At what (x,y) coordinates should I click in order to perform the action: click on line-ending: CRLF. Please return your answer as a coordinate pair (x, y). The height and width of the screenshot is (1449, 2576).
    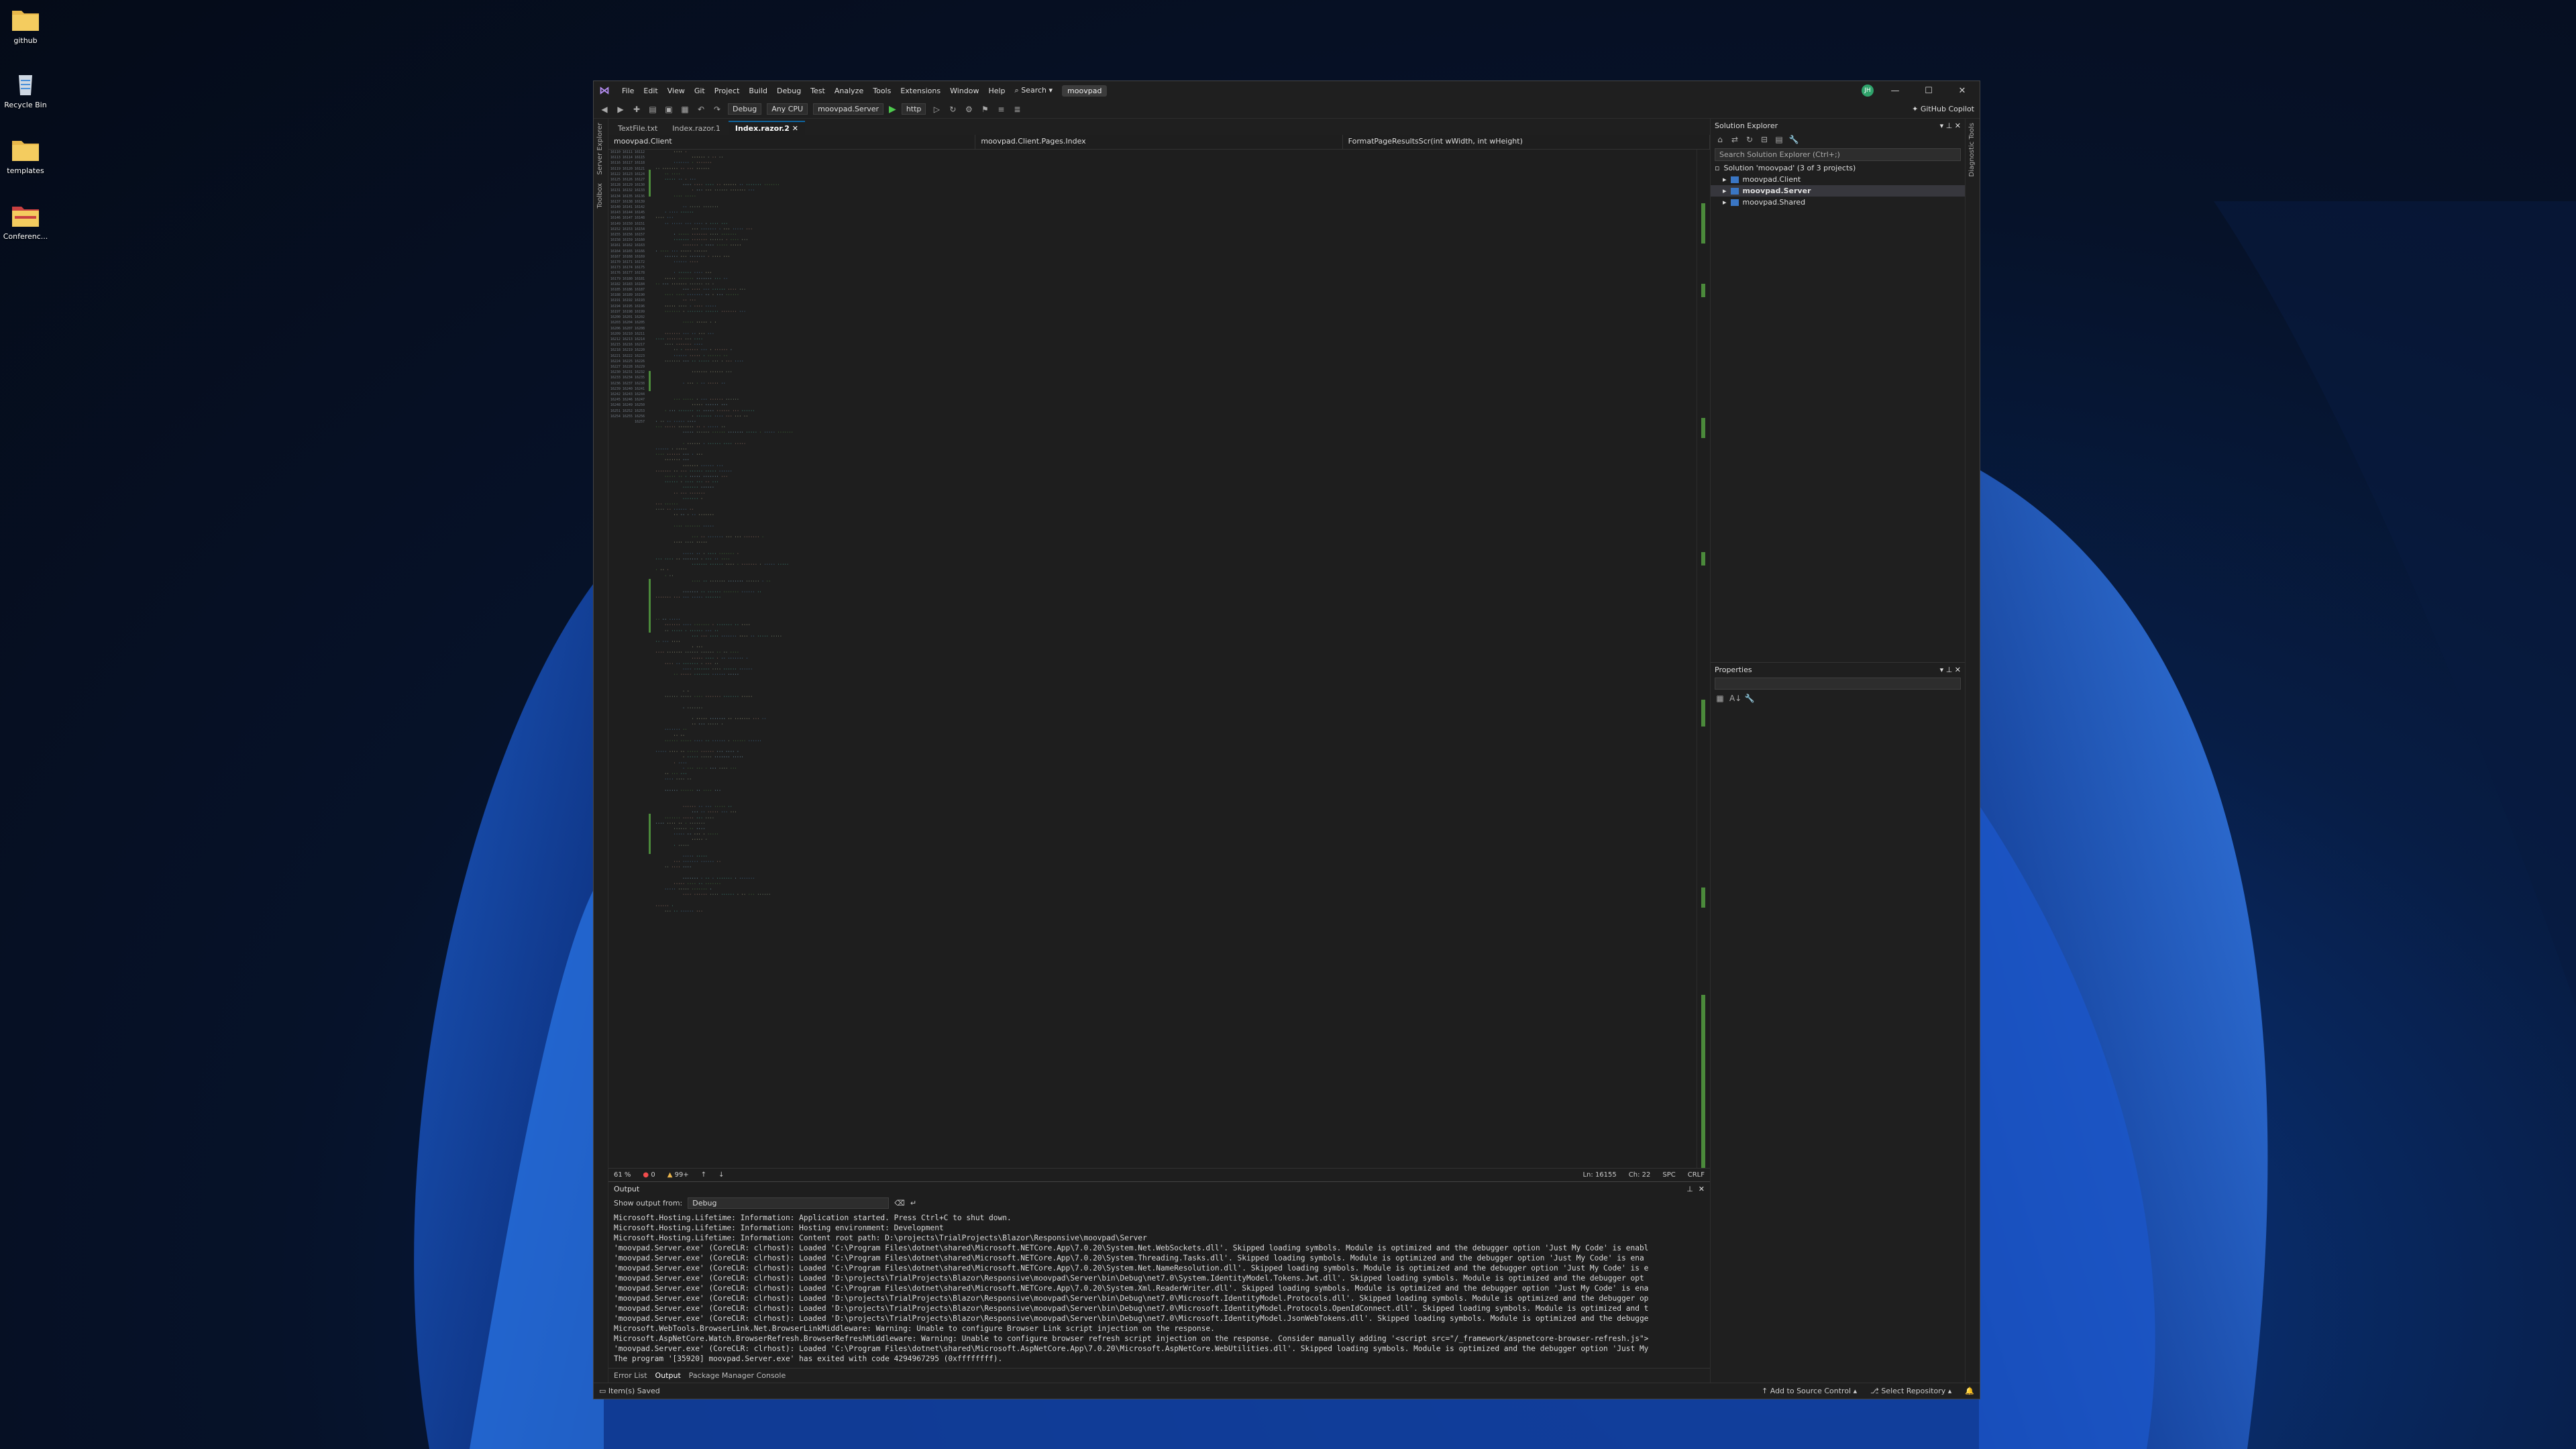
    Looking at the image, I should click on (1696, 1175).